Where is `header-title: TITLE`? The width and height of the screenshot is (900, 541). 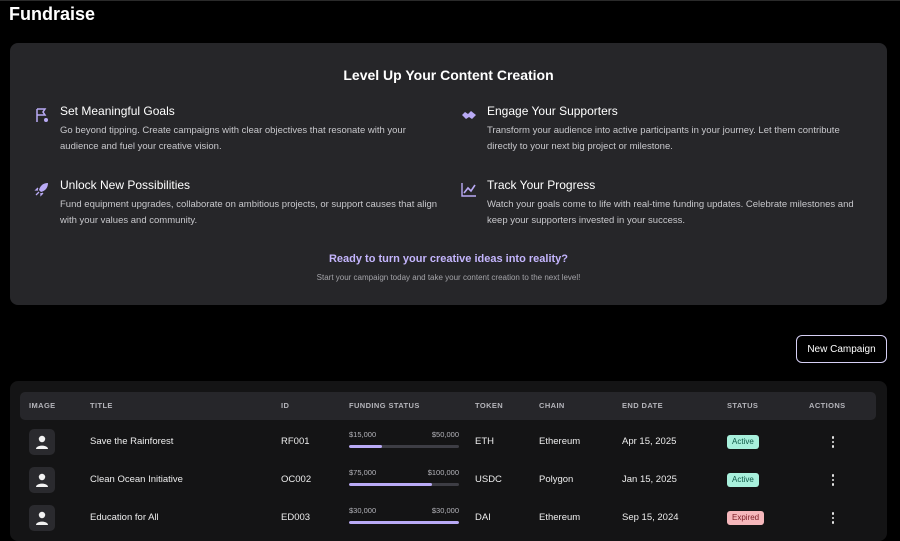 header-title: TITLE is located at coordinates (101, 405).